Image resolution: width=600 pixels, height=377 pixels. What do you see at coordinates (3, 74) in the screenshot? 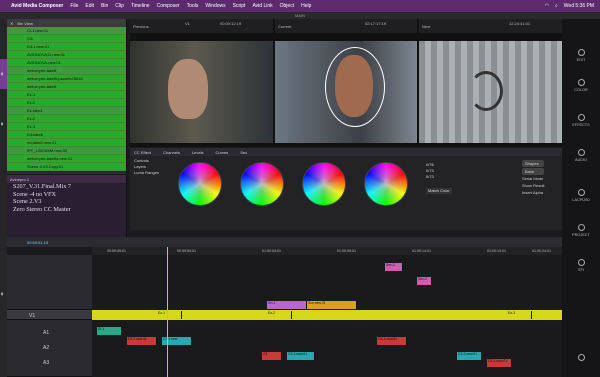
I see `bin-tab-icon: ▮` at bounding box center [3, 74].